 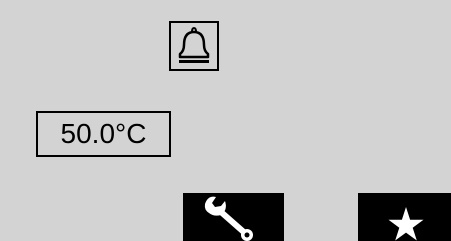 I want to click on temperature-display: 50.0°C, so click(x=103, y=134).